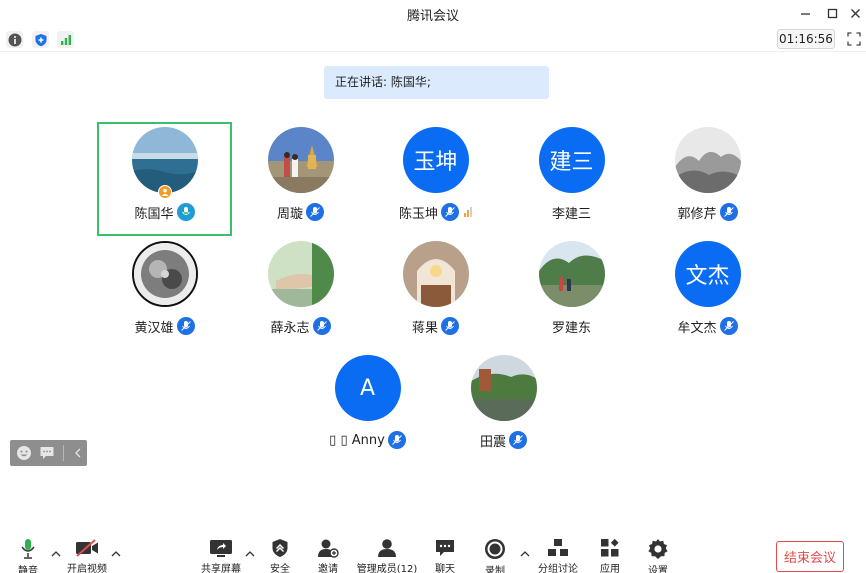 This screenshot has width=866, height=573. Describe the element at coordinates (436, 82) in the screenshot. I see `speaking-banner: 正在讲话: 陈国华;` at that location.